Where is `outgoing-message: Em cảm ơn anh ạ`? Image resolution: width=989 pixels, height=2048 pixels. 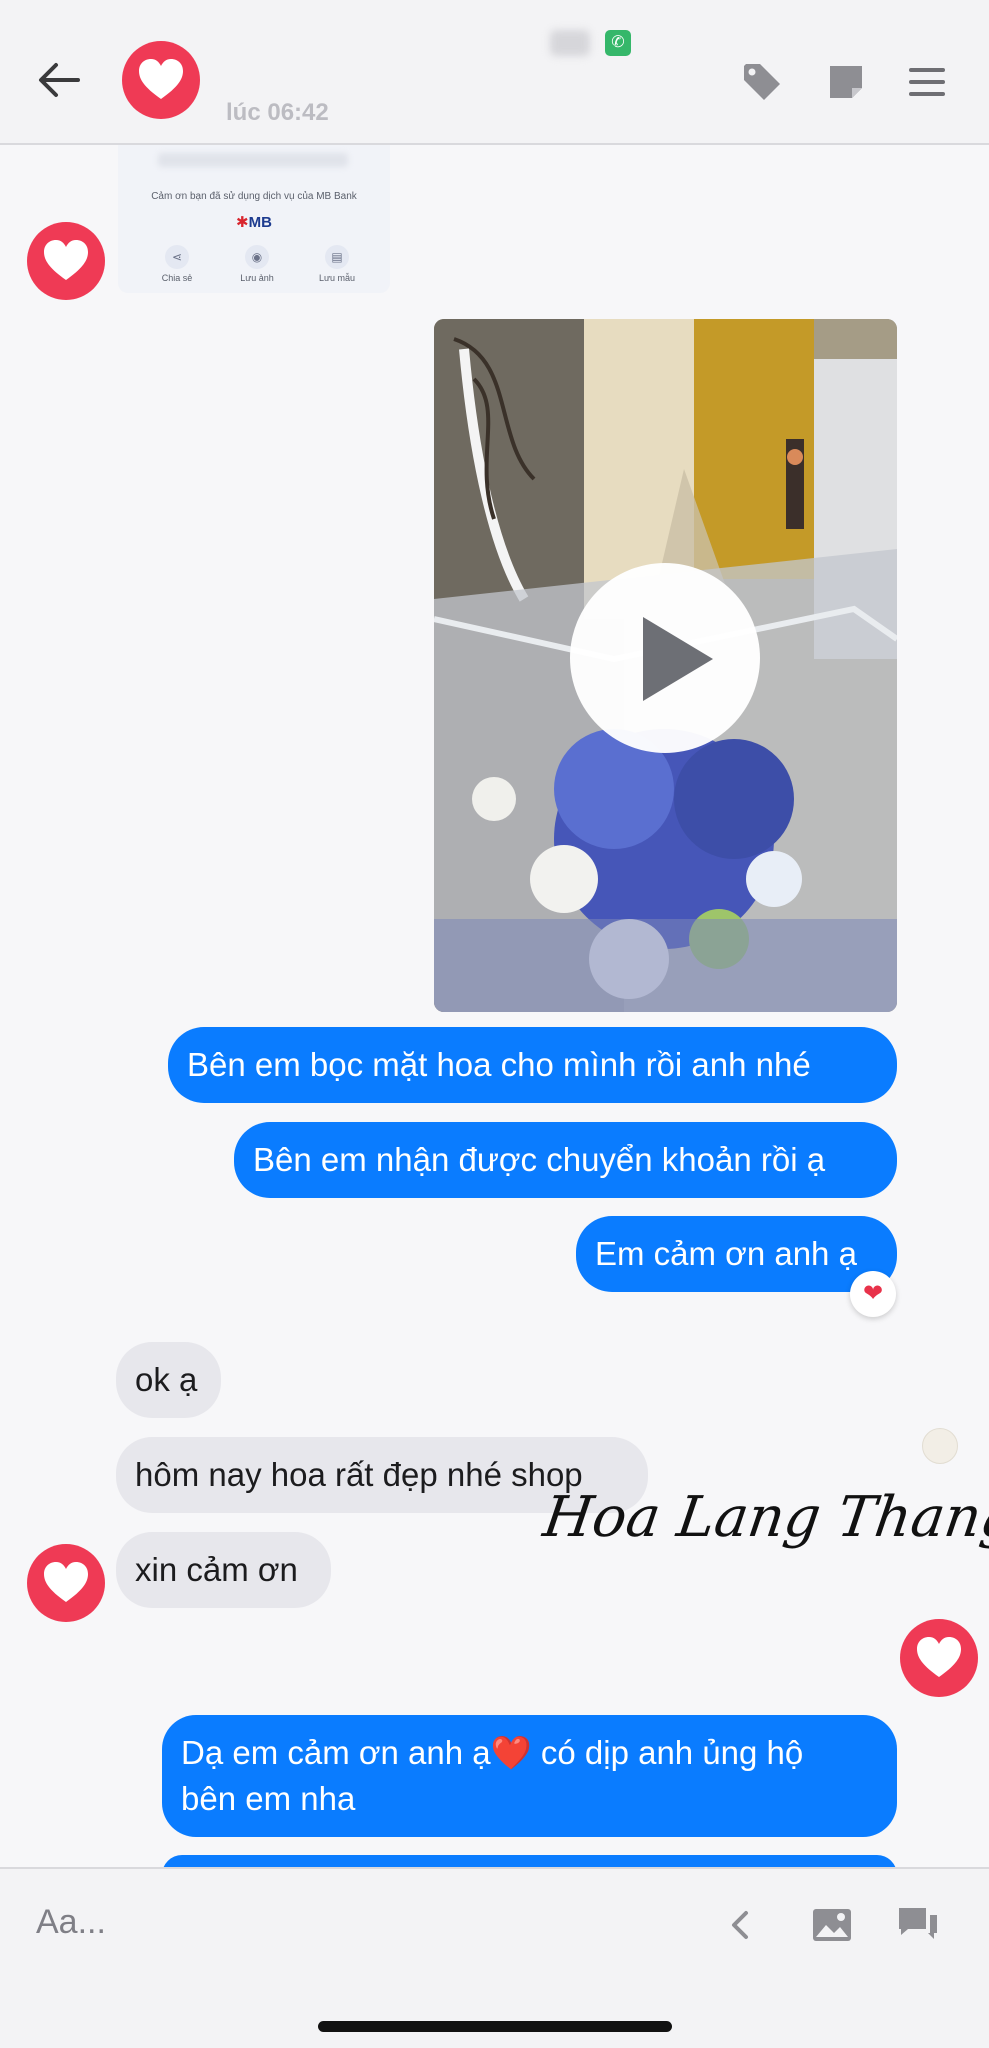 outgoing-message: Em cảm ơn anh ạ is located at coordinates (736, 1254).